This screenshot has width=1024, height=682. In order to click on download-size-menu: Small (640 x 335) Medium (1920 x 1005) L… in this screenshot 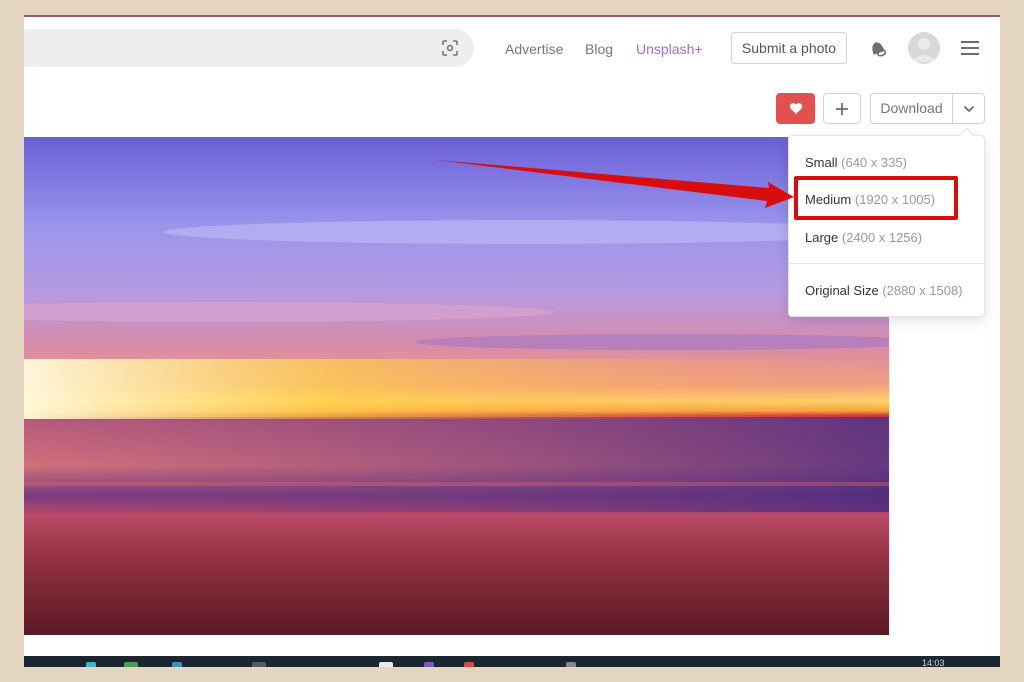, I will do `click(886, 226)`.